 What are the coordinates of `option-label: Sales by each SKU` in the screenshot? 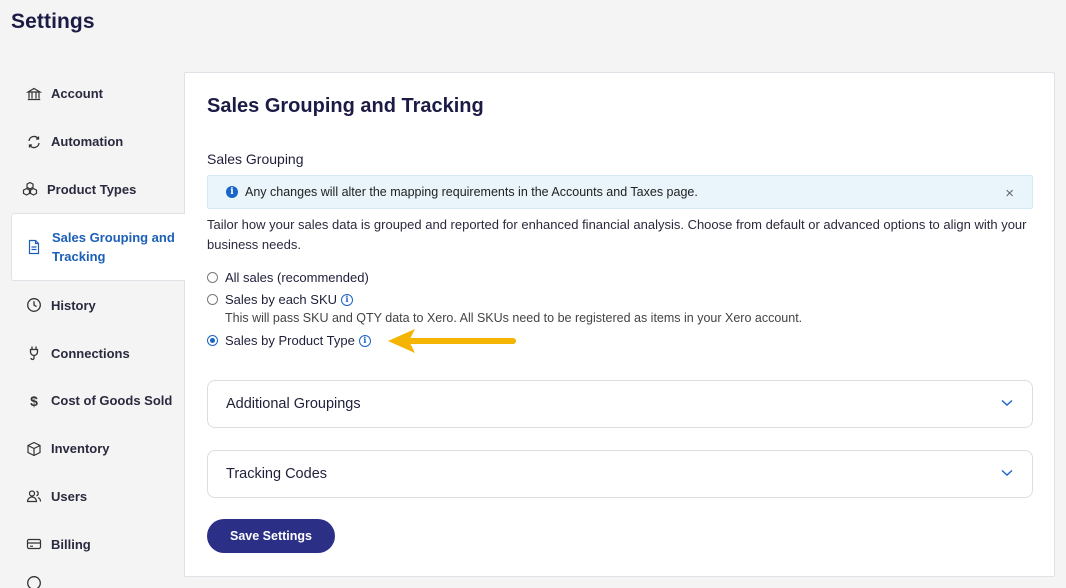 It's located at (281, 299).